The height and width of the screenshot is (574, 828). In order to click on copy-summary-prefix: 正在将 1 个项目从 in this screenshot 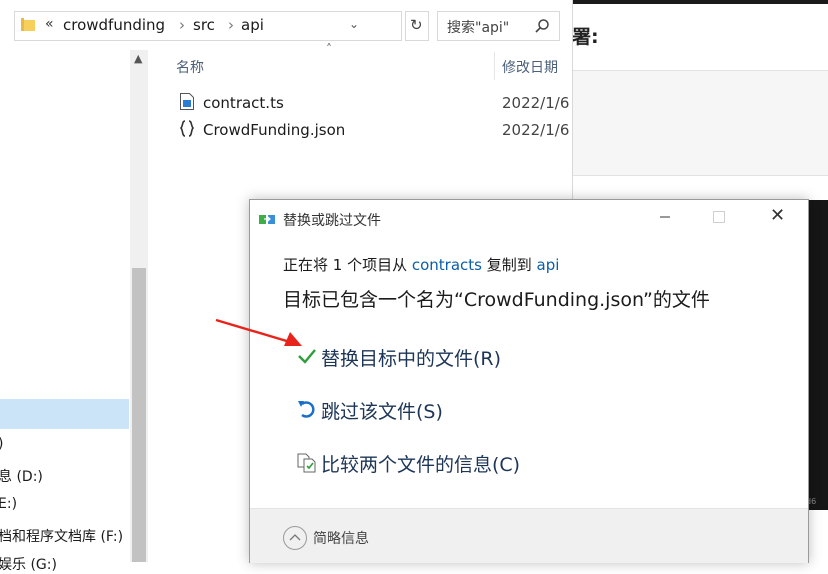, I will do `click(347, 265)`.